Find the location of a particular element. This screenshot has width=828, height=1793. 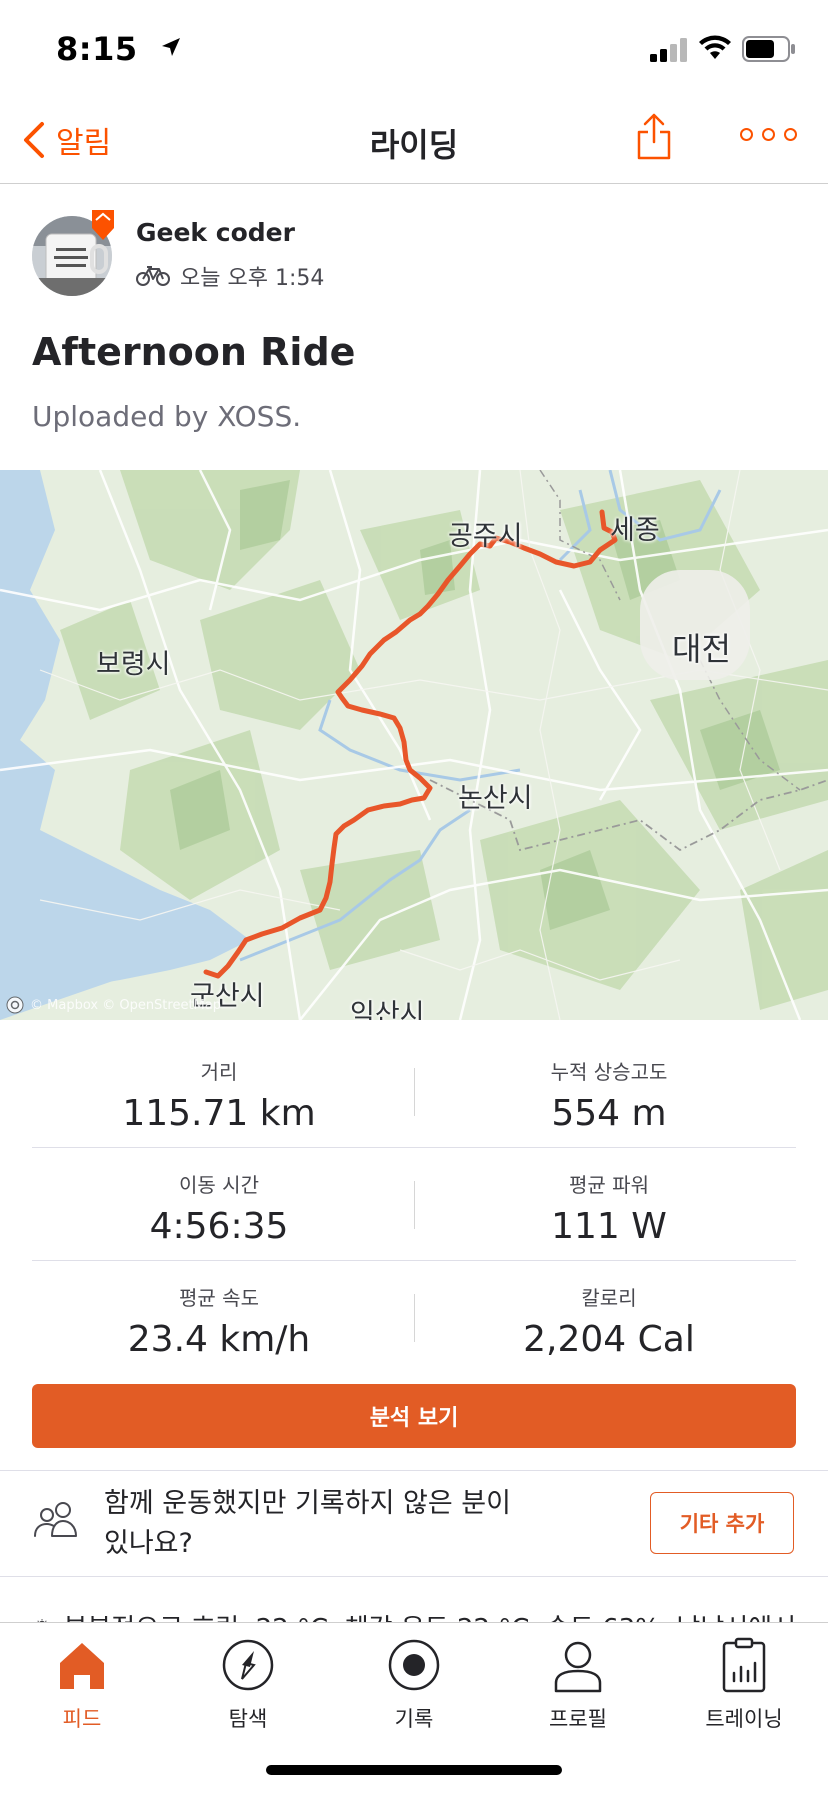

map-label-daejeon: 대전 is located at coordinates (701, 649).